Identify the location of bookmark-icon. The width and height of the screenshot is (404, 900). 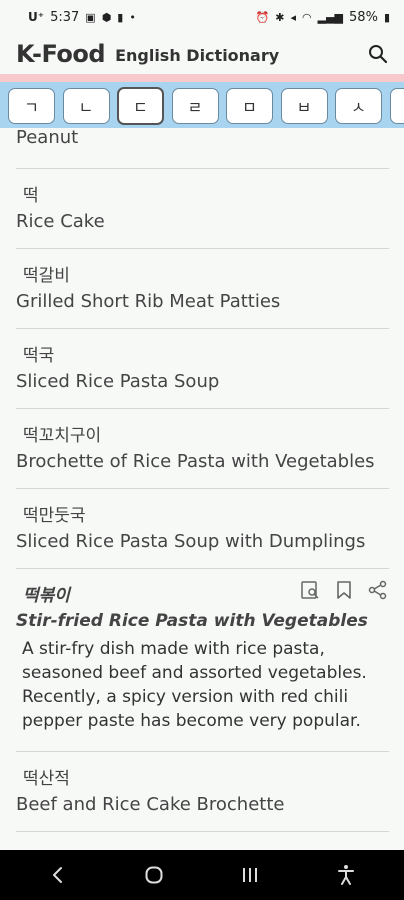
(344, 590).